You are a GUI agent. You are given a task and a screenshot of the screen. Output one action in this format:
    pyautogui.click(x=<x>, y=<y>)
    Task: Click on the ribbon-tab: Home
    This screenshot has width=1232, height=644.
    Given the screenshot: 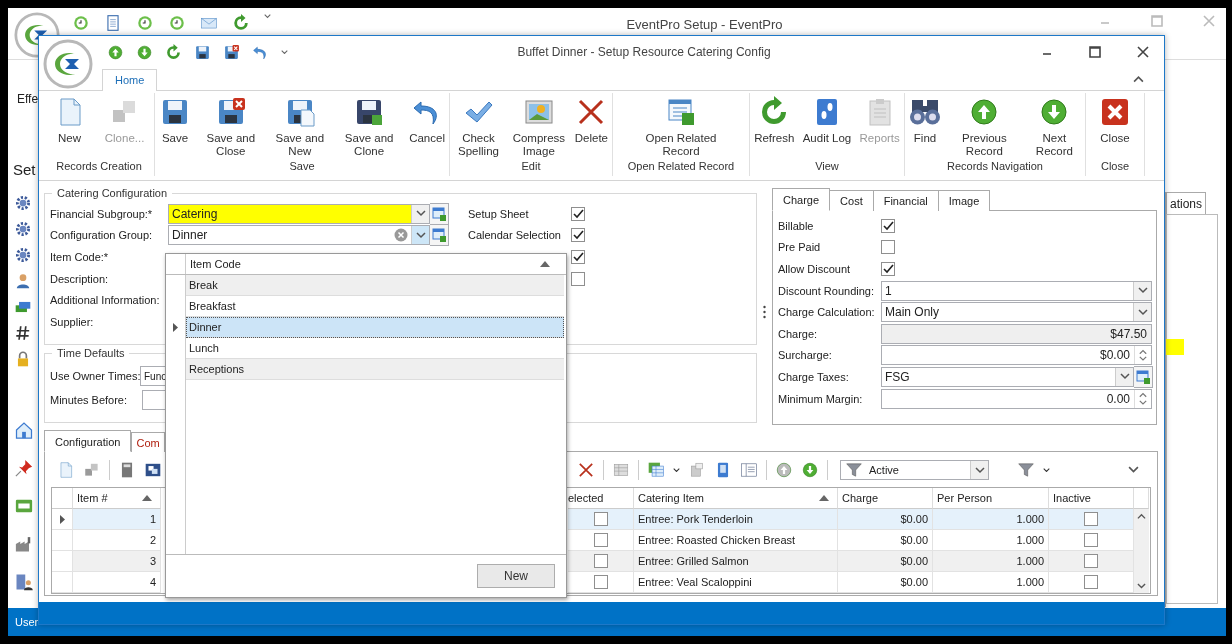 What is the action you would take?
    pyautogui.click(x=130, y=80)
    